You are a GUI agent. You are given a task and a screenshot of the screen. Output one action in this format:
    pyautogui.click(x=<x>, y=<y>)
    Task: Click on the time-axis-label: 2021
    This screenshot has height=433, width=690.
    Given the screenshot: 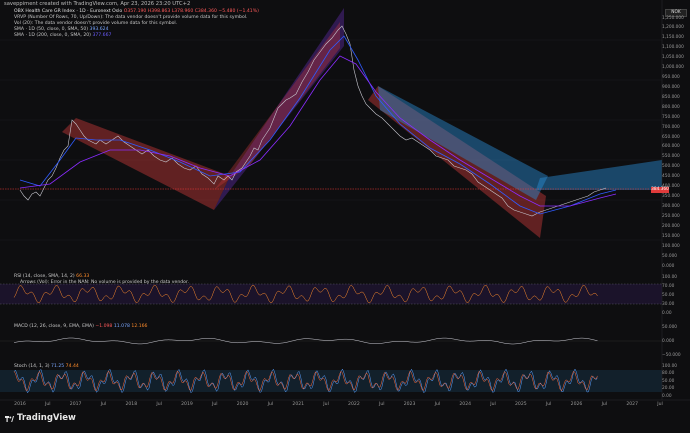 What is the action you would take?
    pyautogui.click(x=298, y=404)
    